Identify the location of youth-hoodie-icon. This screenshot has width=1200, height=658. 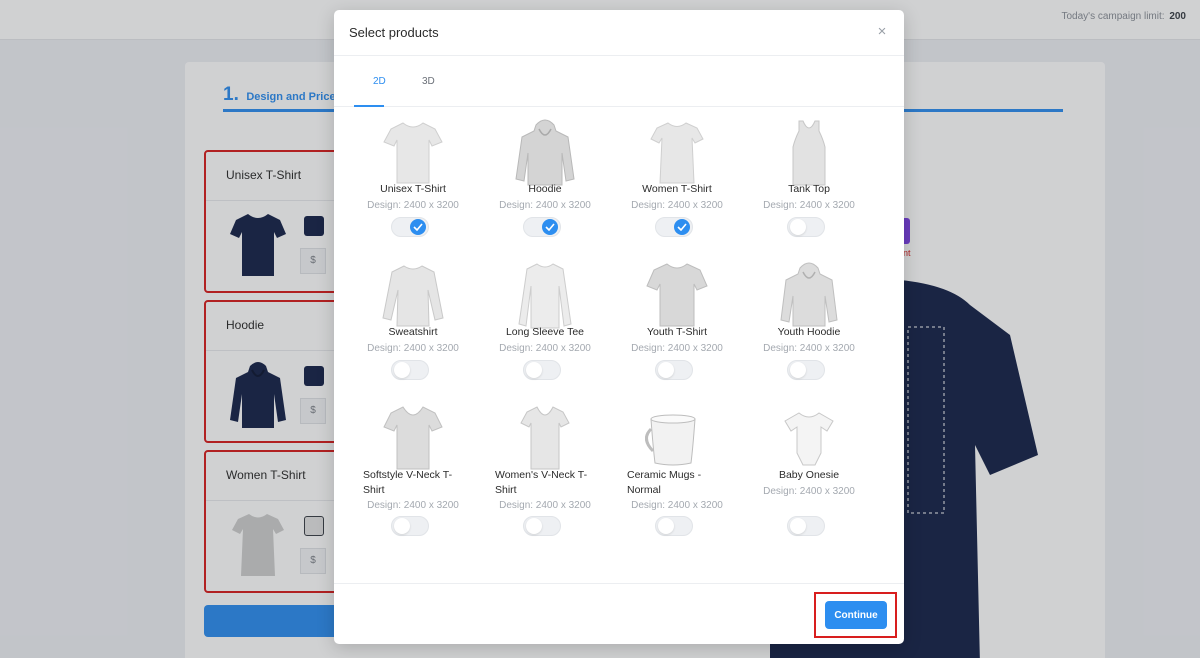
(809, 294).